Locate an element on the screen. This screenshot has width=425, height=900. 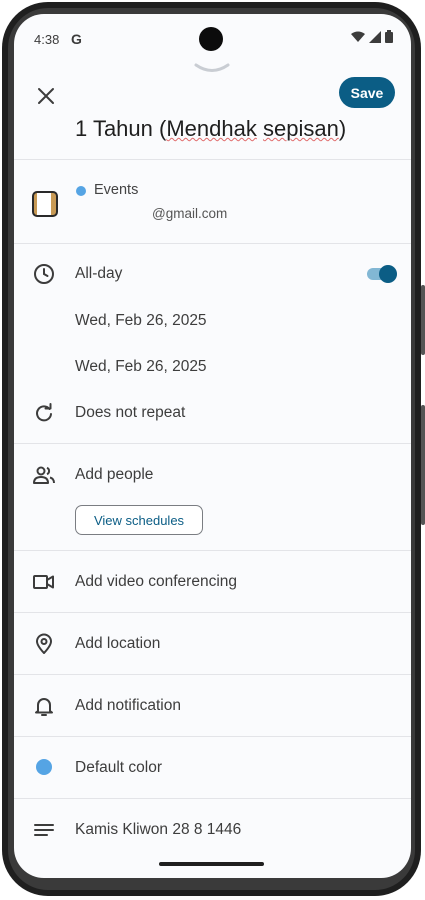
end-date: Wed, Feb 26, 2025 is located at coordinates (141, 367).